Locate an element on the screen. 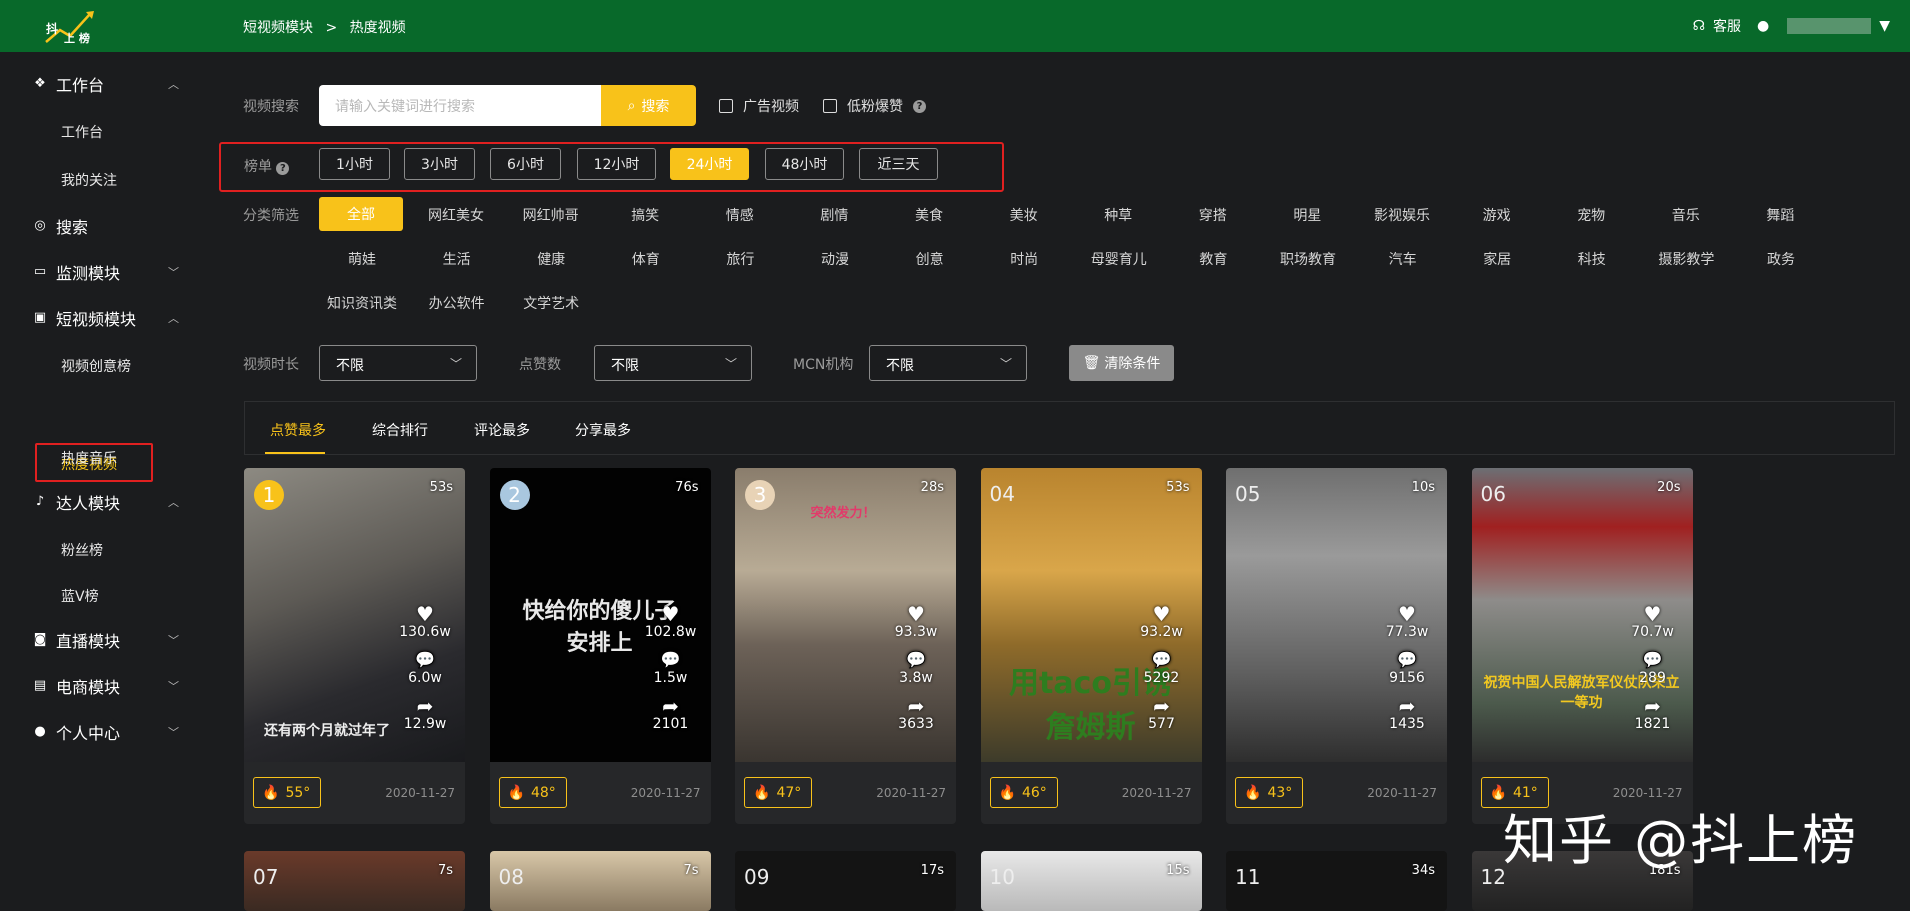 Image resolution: width=1910 pixels, height=911 pixels. video-card: 10 15s is located at coordinates (1091, 881).